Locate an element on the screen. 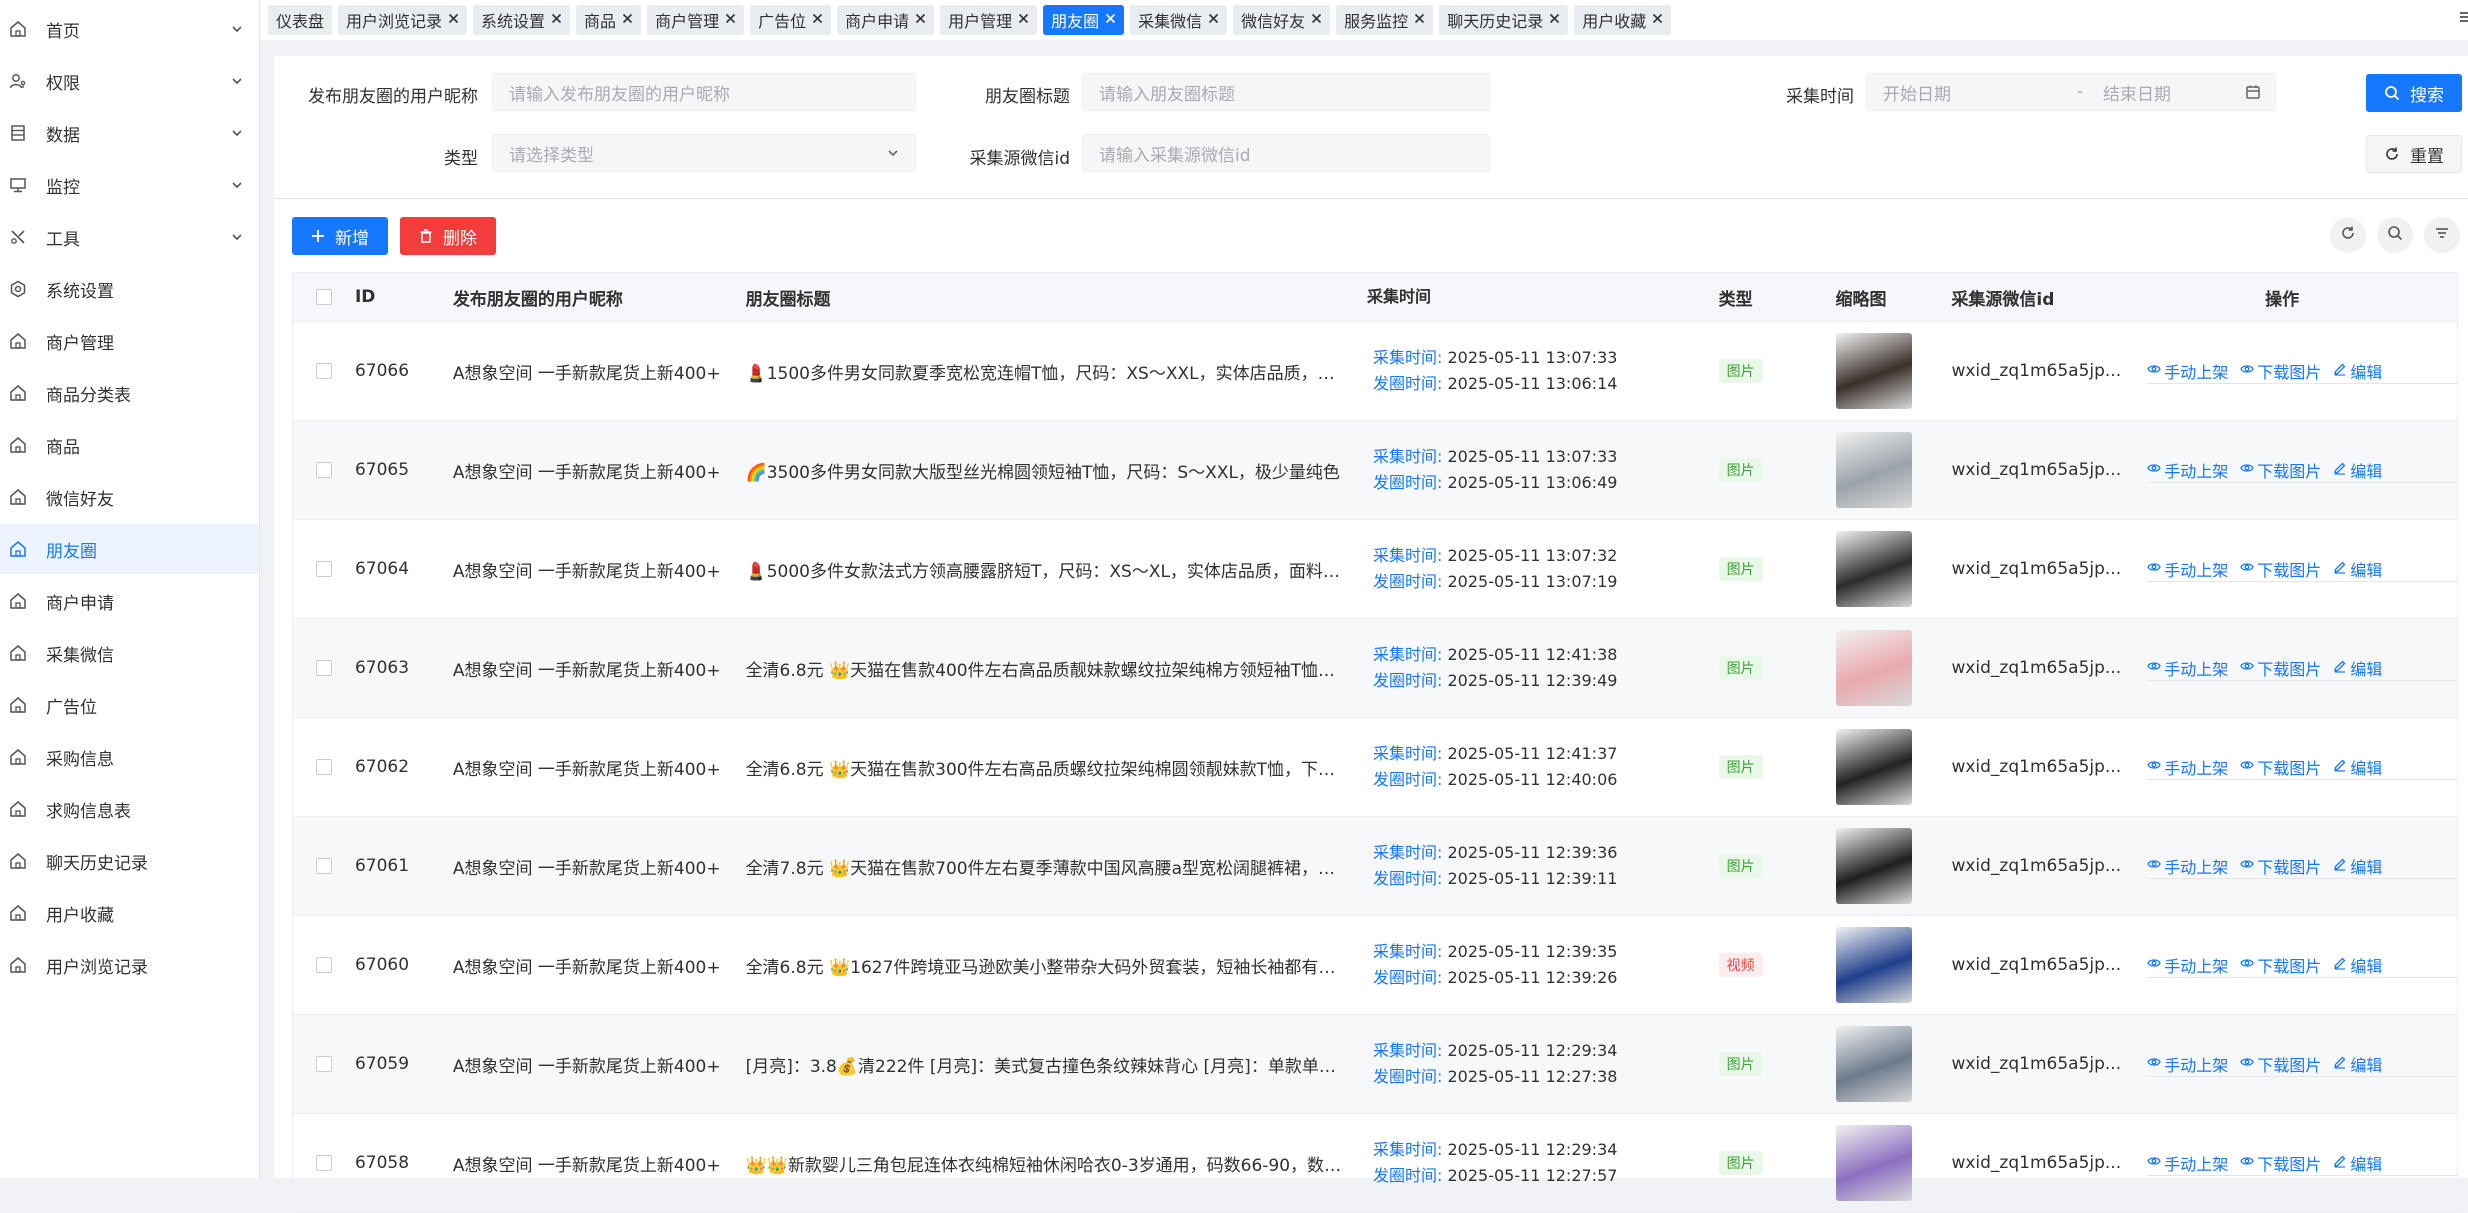  column-settings-button is located at coordinates (2442, 235).